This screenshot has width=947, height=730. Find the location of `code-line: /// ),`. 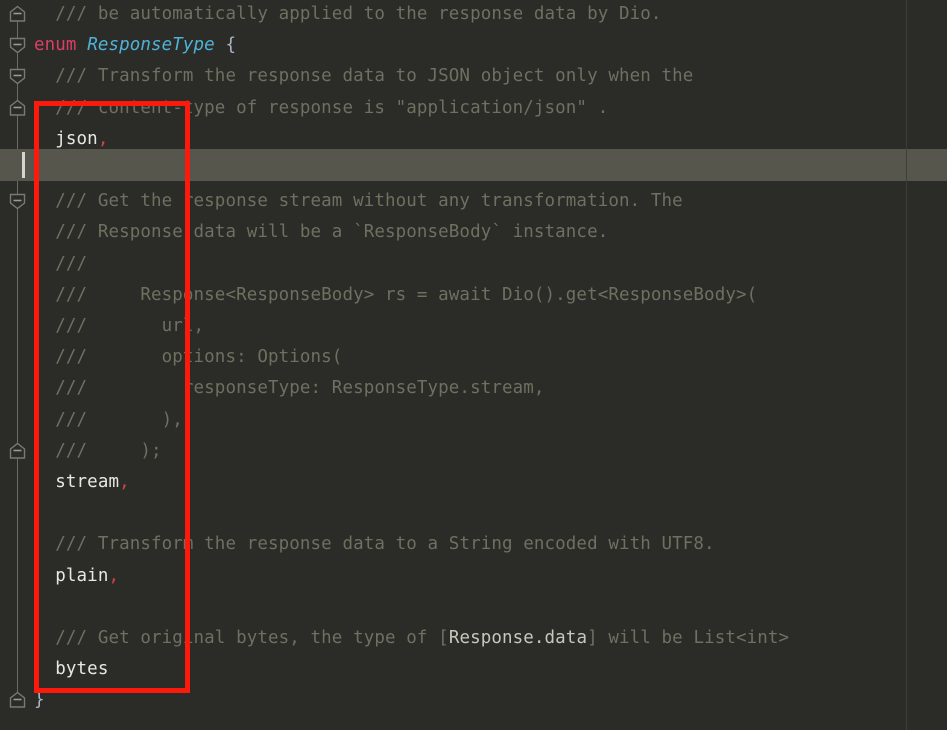

code-line: /// ), is located at coordinates (453, 420).